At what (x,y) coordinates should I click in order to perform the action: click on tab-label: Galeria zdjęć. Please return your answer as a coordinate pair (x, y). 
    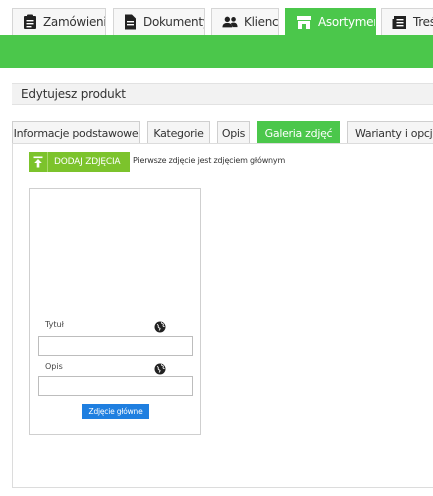
    Looking at the image, I should click on (298, 133).